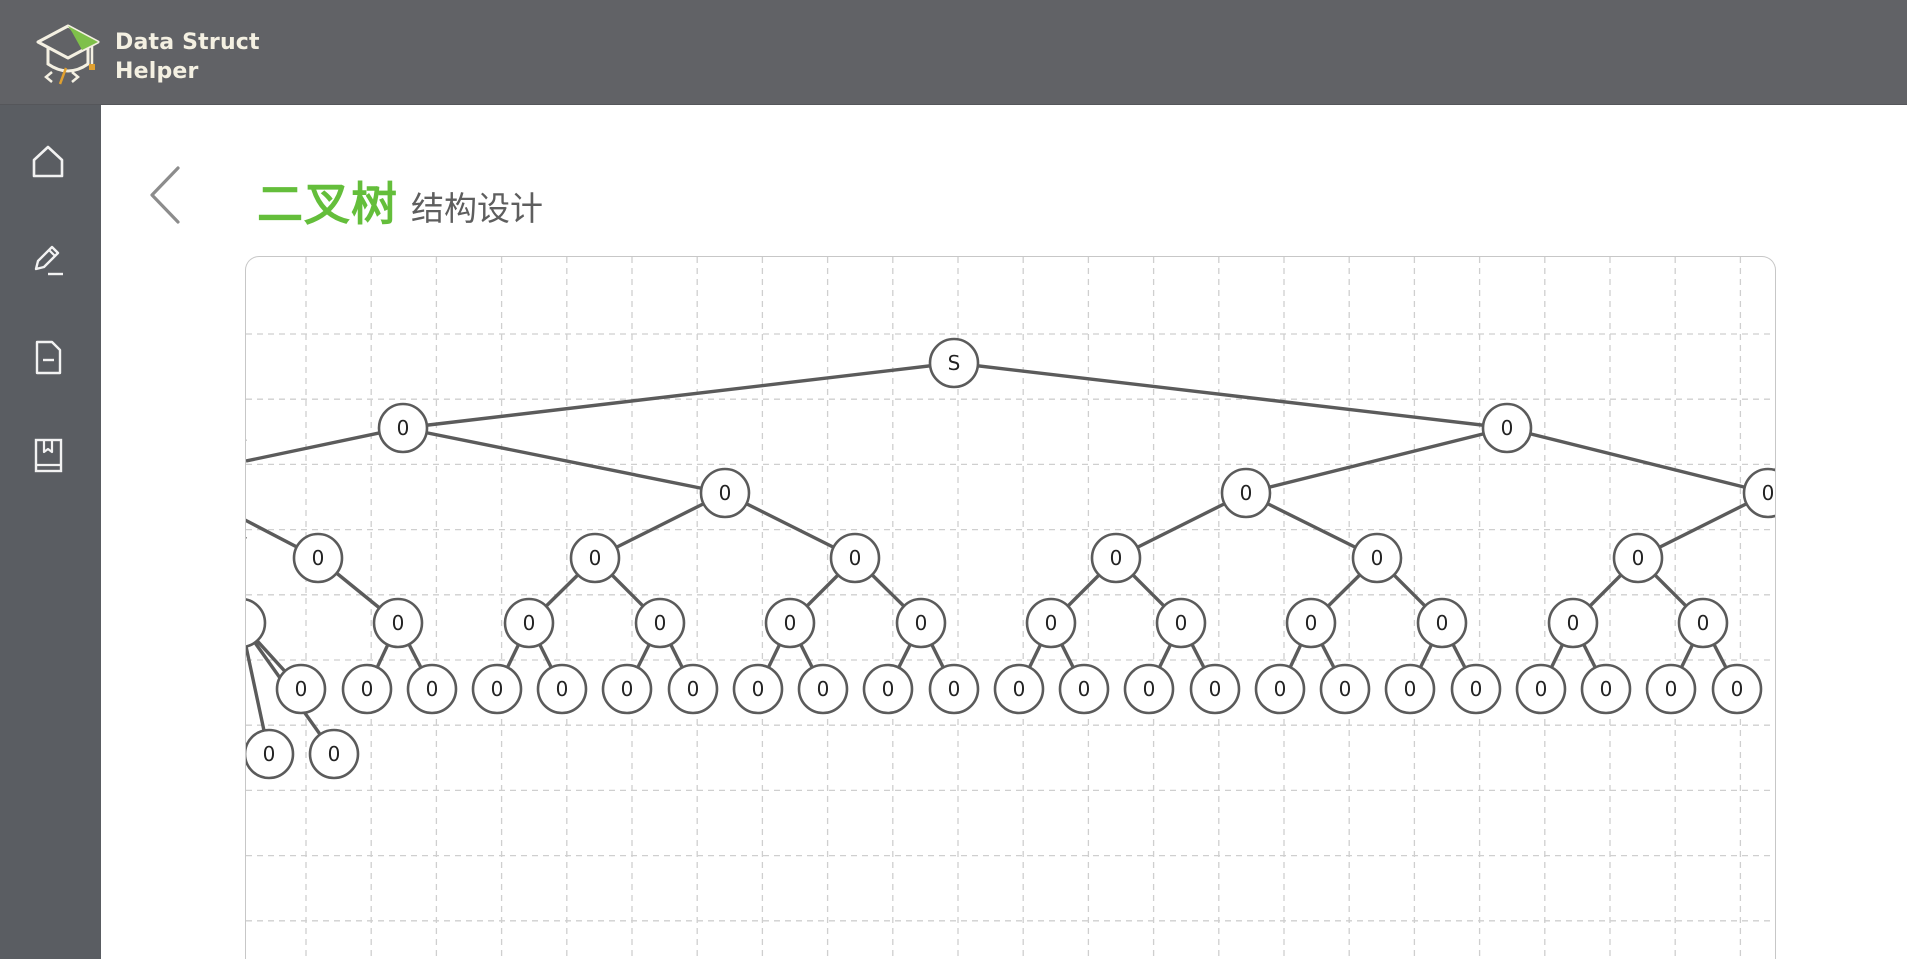 The image size is (1907, 959). What do you see at coordinates (68, 54) in the screenshot?
I see `graduation-cap-logo-icon` at bounding box center [68, 54].